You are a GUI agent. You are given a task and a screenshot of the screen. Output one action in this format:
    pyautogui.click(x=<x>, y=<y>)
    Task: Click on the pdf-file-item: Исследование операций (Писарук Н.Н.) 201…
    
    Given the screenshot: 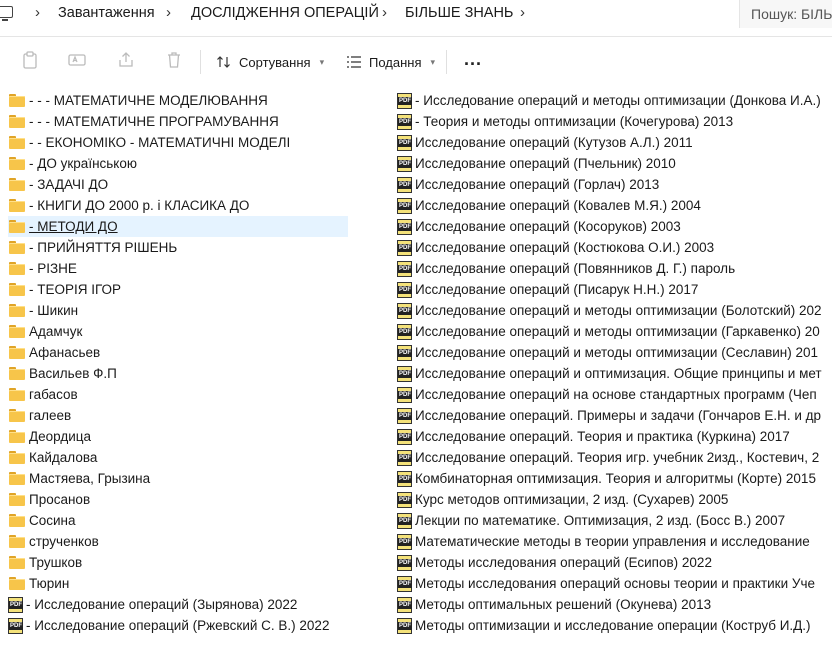 What is the action you would take?
    pyautogui.click(x=614, y=289)
    